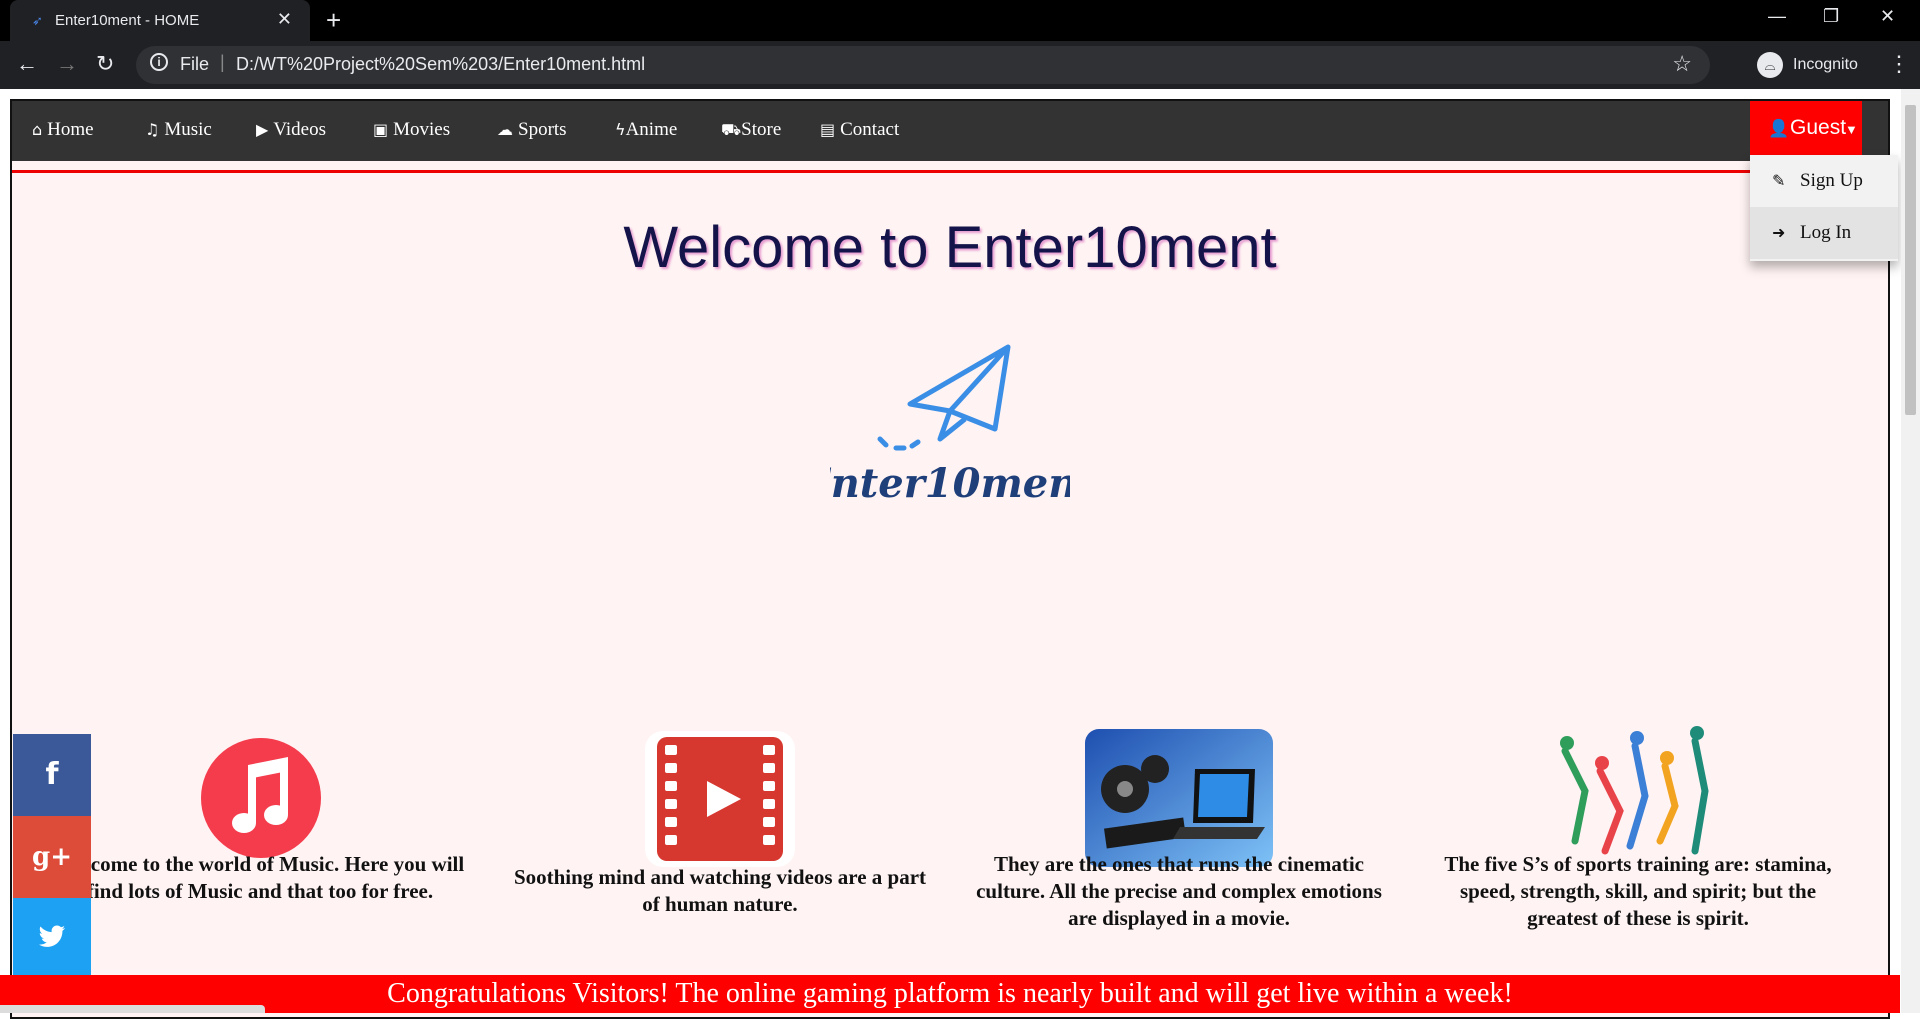 This screenshot has width=1920, height=1019. I want to click on video-card-icon, so click(720, 799).